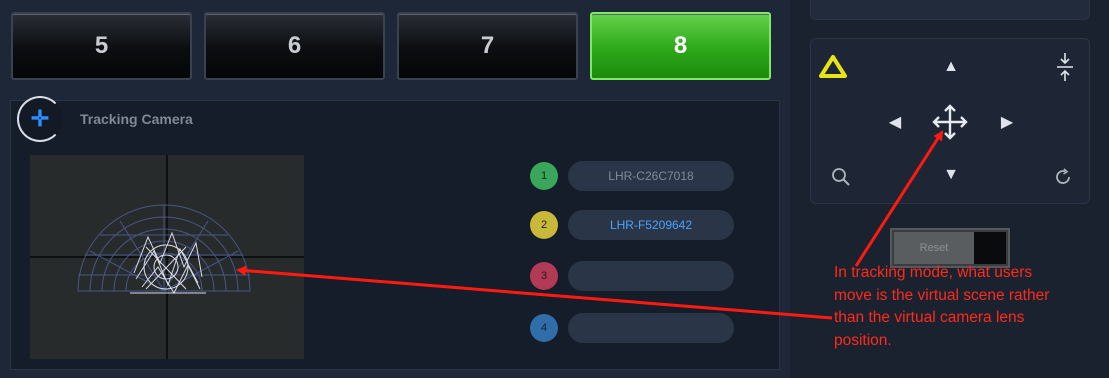 This screenshot has height=378, width=1109. What do you see at coordinates (534, 292) in the screenshot?
I see `arrow-to-viewport` at bounding box center [534, 292].